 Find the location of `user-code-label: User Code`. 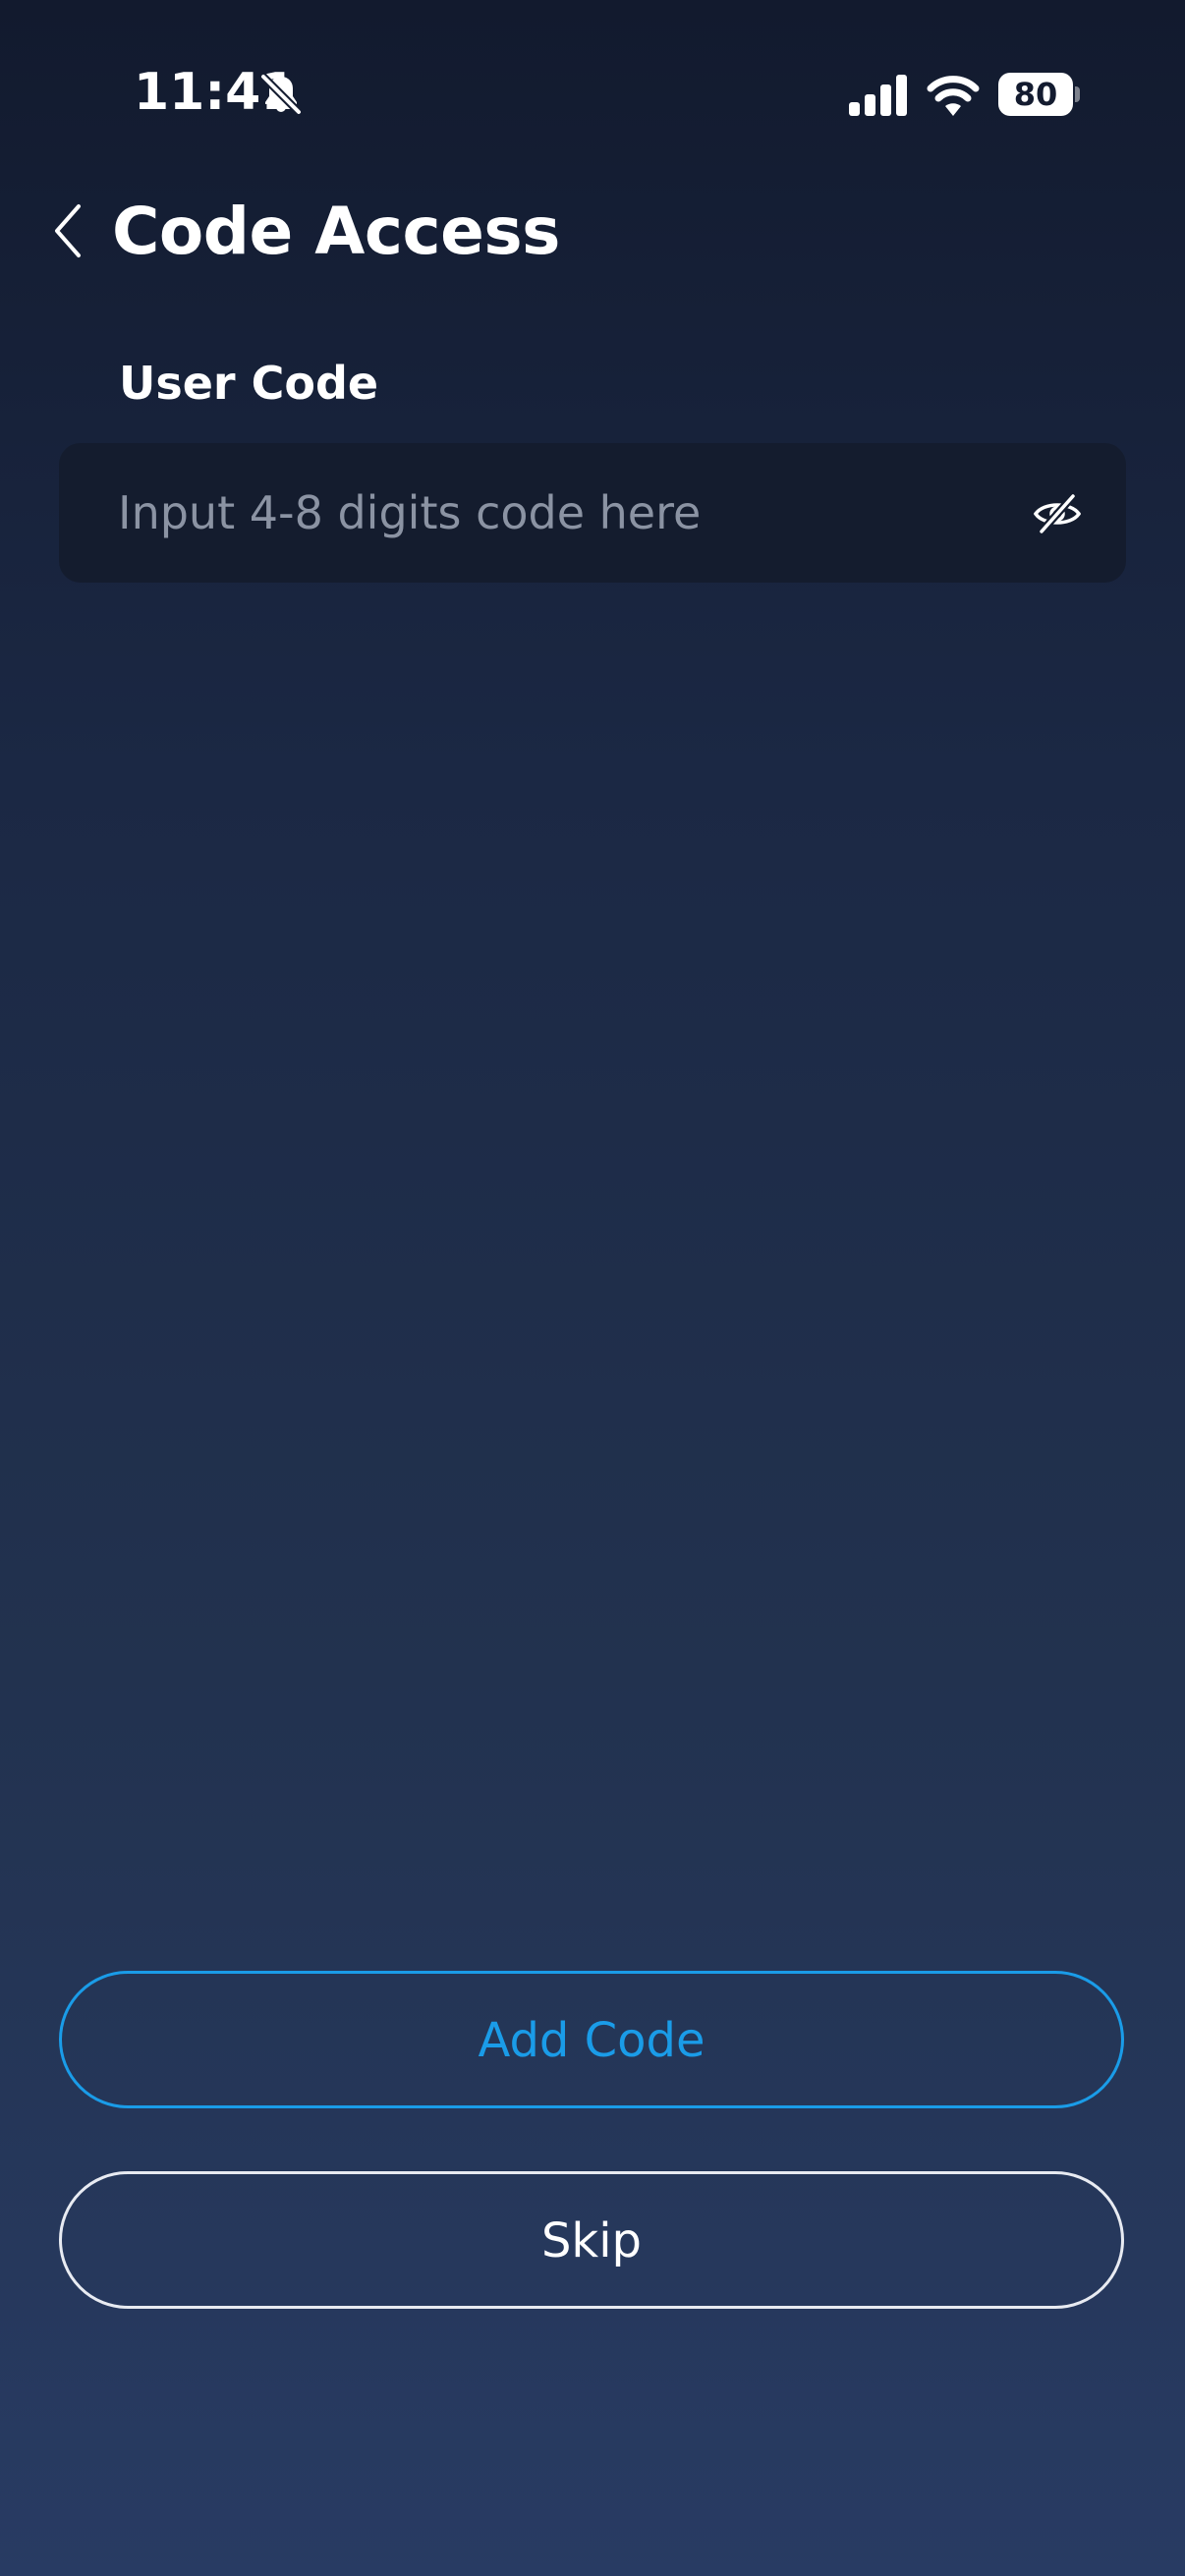

user-code-label: User Code is located at coordinates (249, 383).